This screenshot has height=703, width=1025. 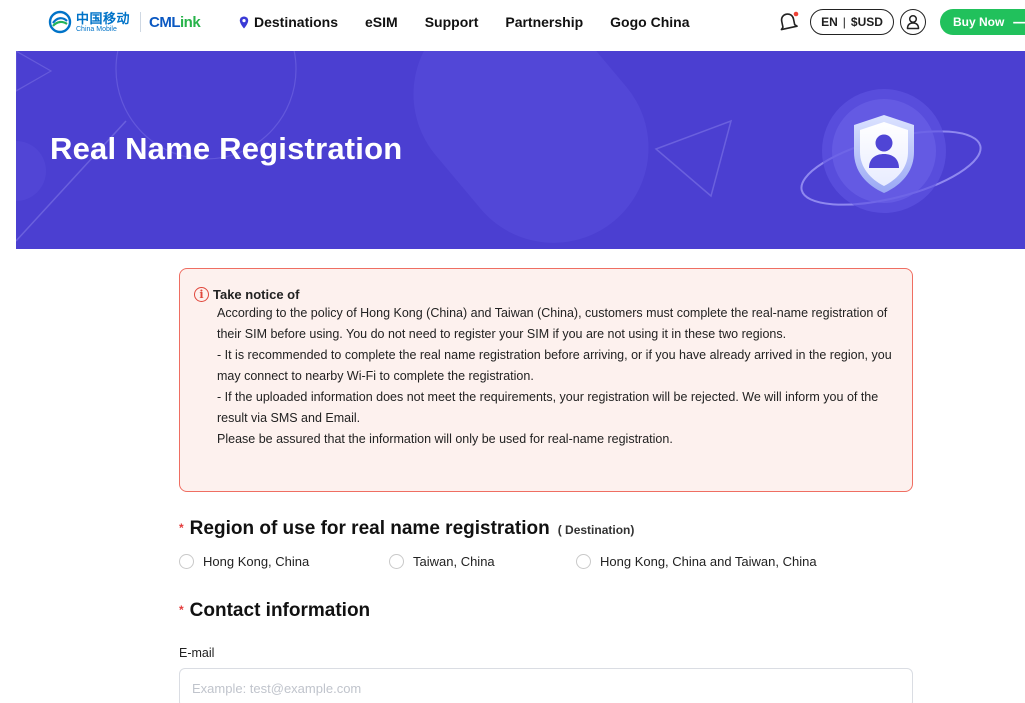 I want to click on radio-hong-kong-and-taiwan: Hong Kong, China and Taiwan, China, so click(x=696, y=561).